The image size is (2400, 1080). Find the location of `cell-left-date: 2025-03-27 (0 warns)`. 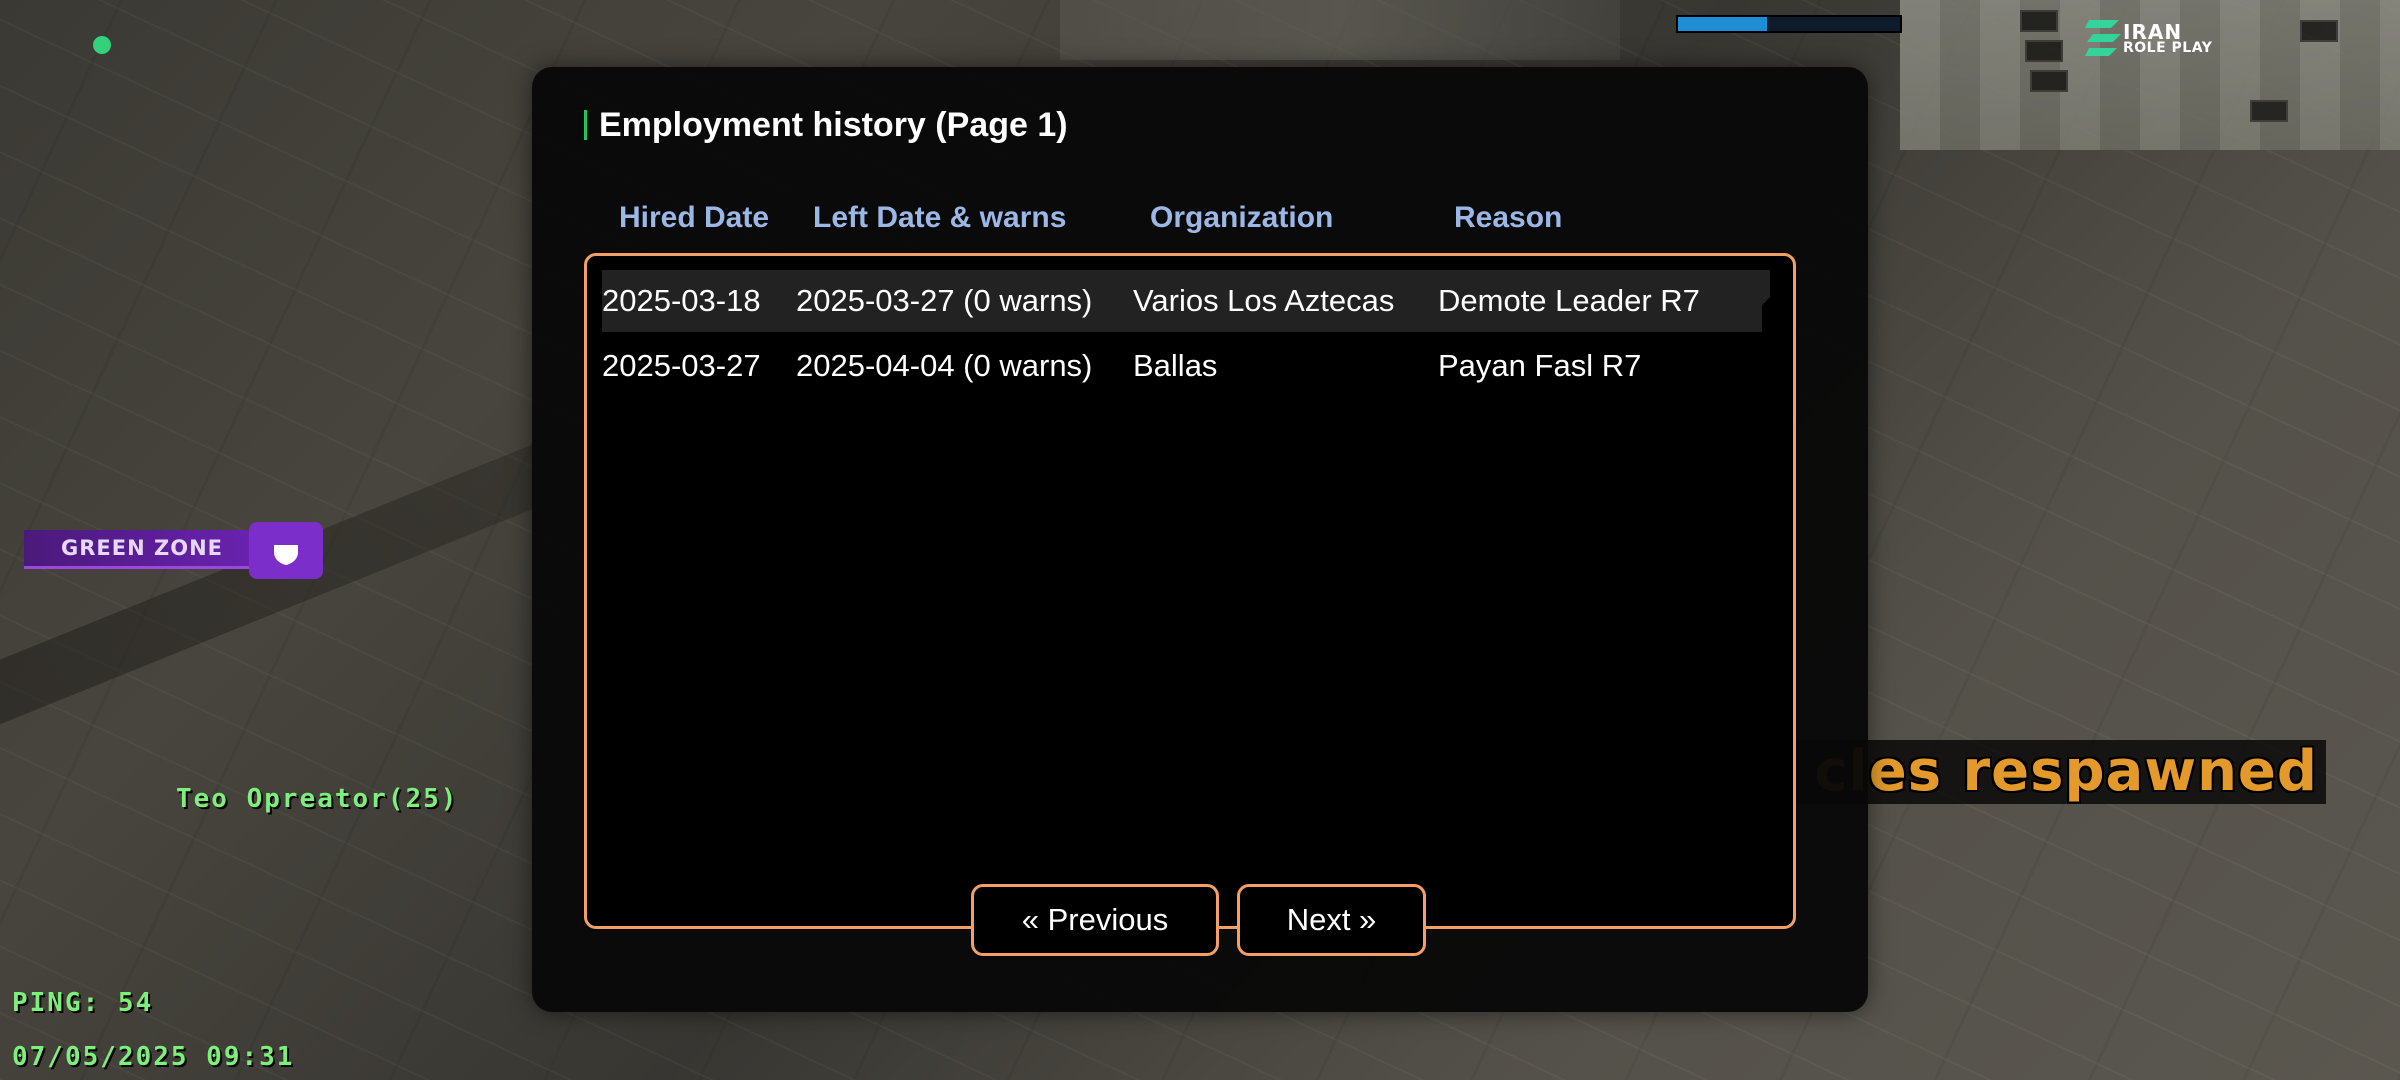

cell-left-date: 2025-03-27 (0 warns) is located at coordinates (944, 300).